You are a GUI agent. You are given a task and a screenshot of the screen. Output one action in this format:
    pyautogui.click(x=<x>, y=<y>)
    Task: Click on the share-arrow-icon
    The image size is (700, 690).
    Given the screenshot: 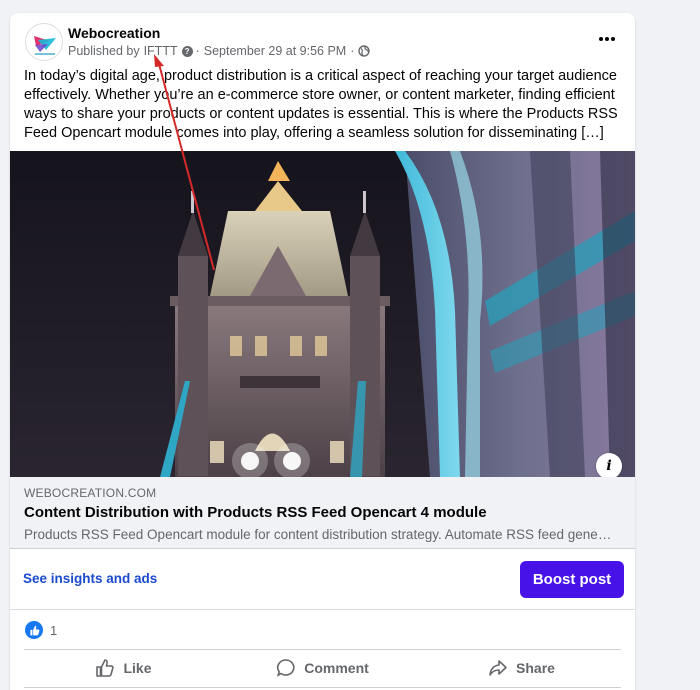 What is the action you would take?
    pyautogui.click(x=498, y=668)
    